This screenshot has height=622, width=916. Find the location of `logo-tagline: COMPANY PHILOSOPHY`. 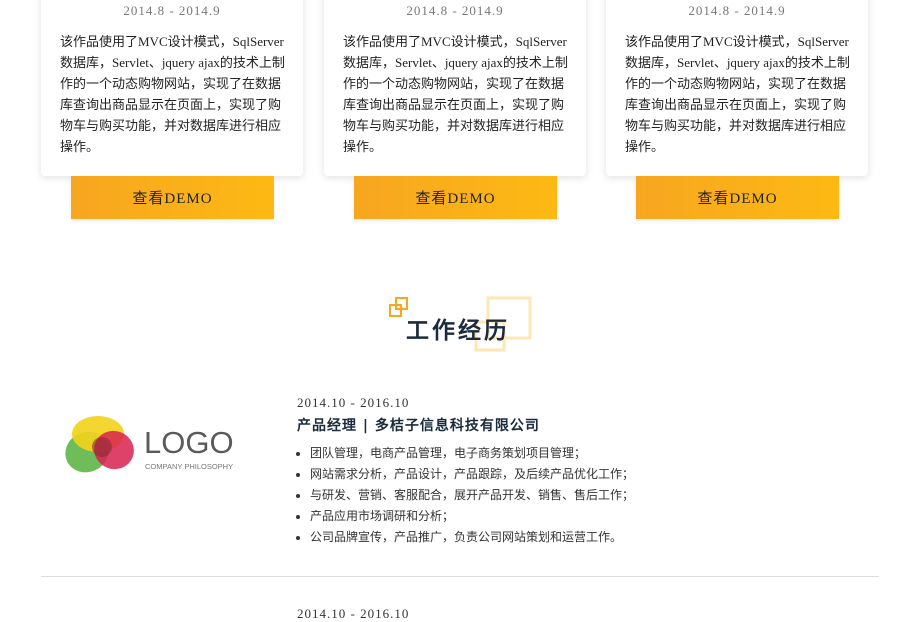

logo-tagline: COMPANY PHILOSOPHY is located at coordinates (189, 466).